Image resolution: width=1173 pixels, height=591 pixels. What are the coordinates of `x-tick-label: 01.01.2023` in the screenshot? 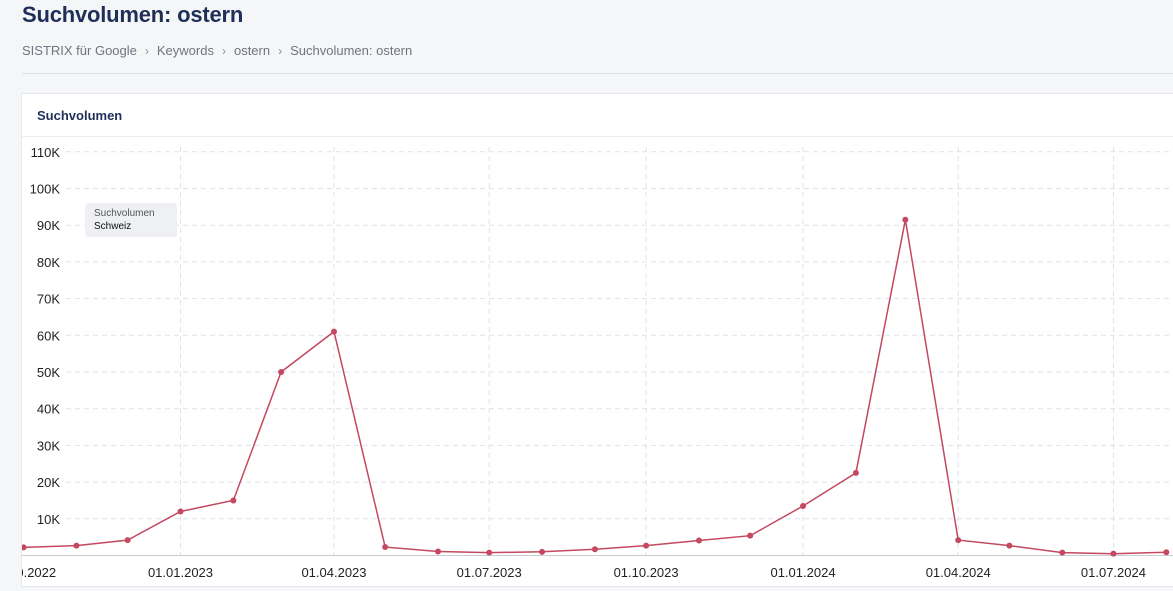 It's located at (180, 572).